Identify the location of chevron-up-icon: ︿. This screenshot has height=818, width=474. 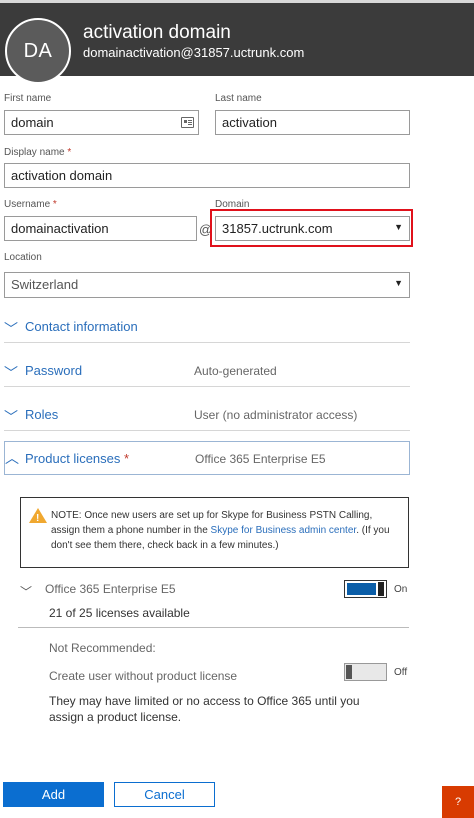
(12, 458).